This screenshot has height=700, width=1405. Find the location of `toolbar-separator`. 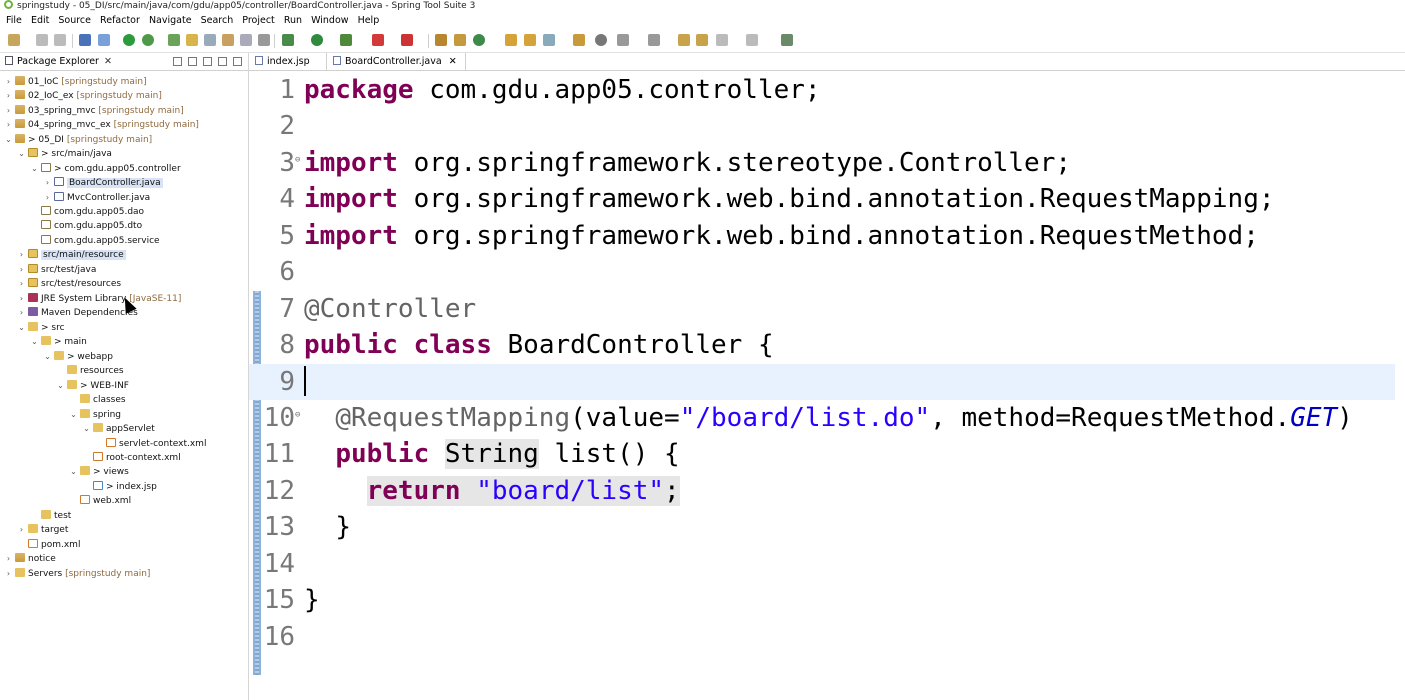

toolbar-separator is located at coordinates (428, 41).